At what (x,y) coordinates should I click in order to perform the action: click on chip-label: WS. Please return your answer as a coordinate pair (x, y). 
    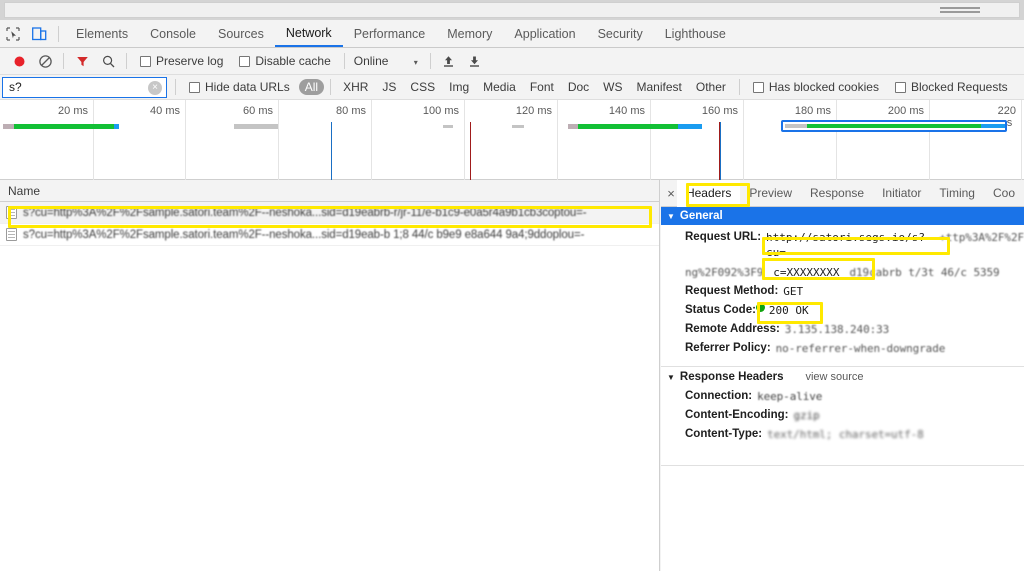
    Looking at the image, I should click on (613, 87).